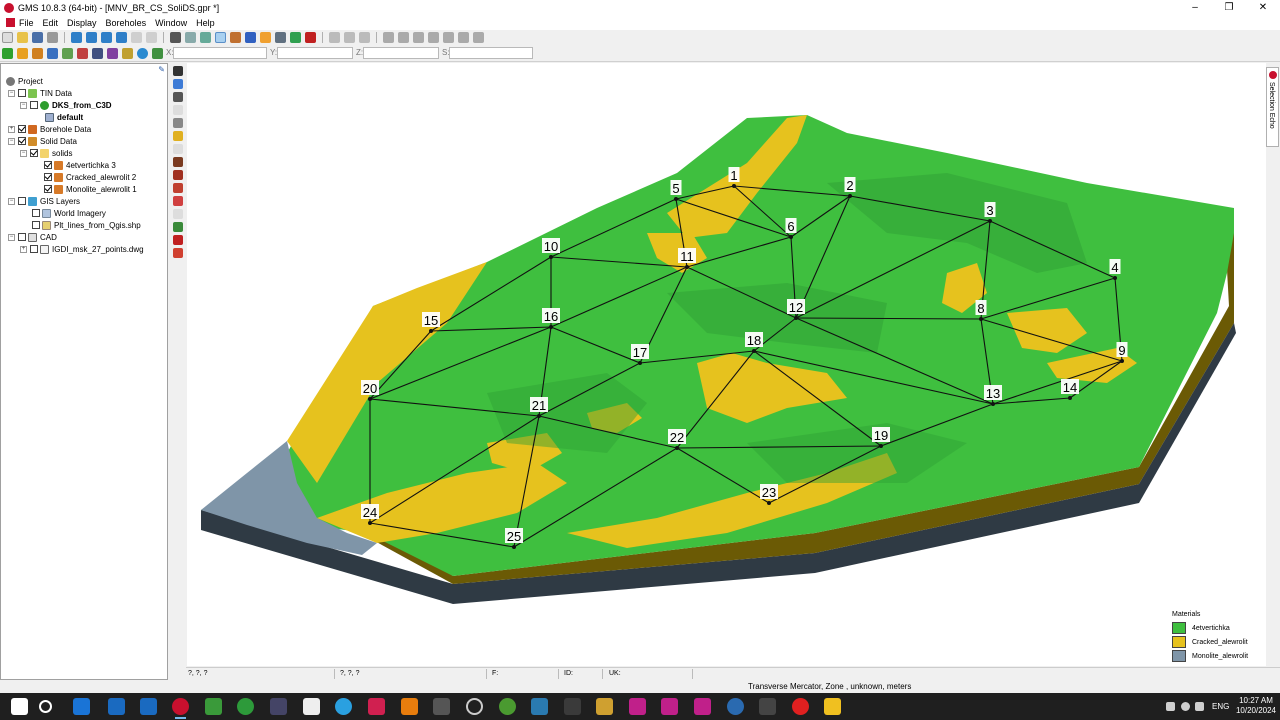 The image size is (1280, 720). What do you see at coordinates (1114, 267) in the screenshot?
I see `node-label: 4` at bounding box center [1114, 267].